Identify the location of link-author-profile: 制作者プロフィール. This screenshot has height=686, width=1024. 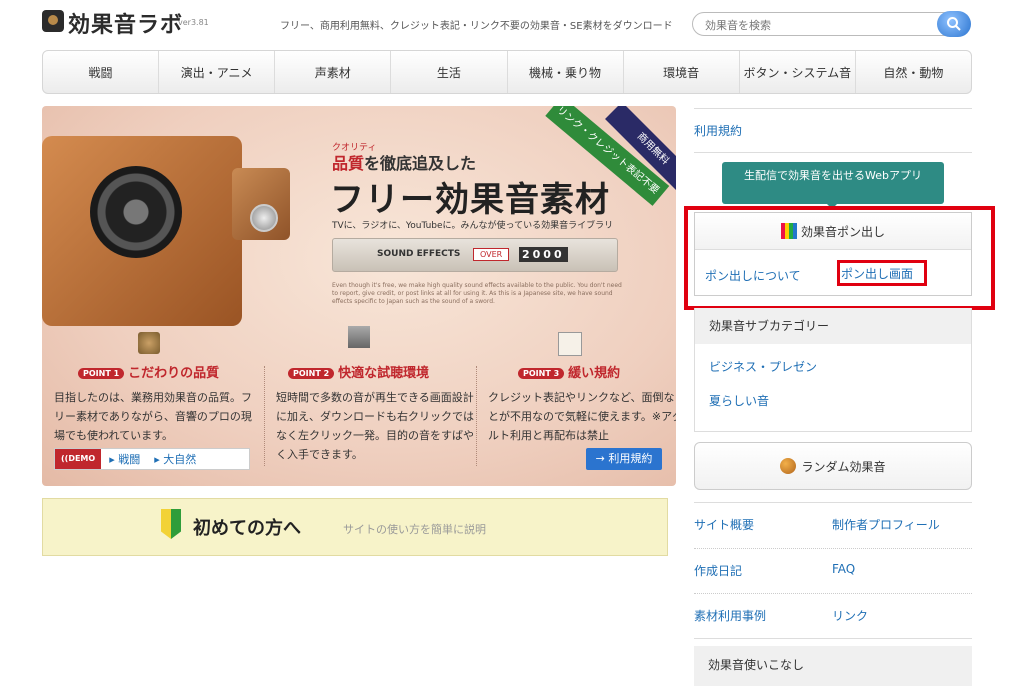
(886, 524).